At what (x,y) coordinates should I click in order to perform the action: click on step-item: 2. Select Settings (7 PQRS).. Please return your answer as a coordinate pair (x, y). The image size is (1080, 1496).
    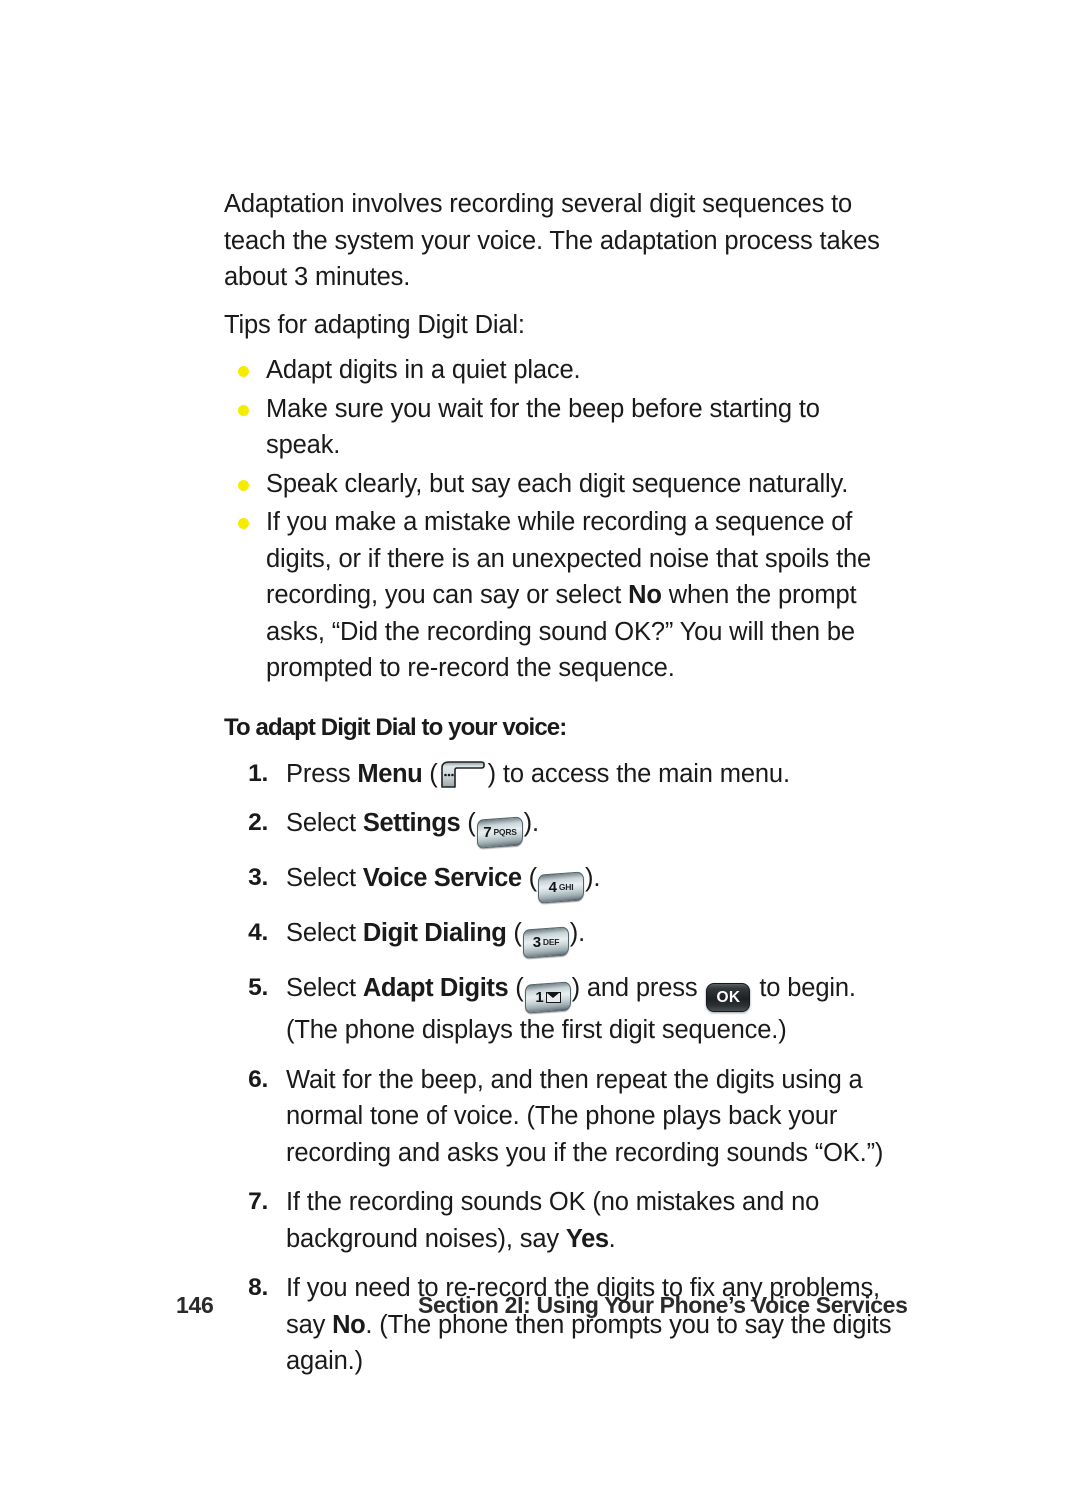
    Looking at the image, I should click on (560, 827).